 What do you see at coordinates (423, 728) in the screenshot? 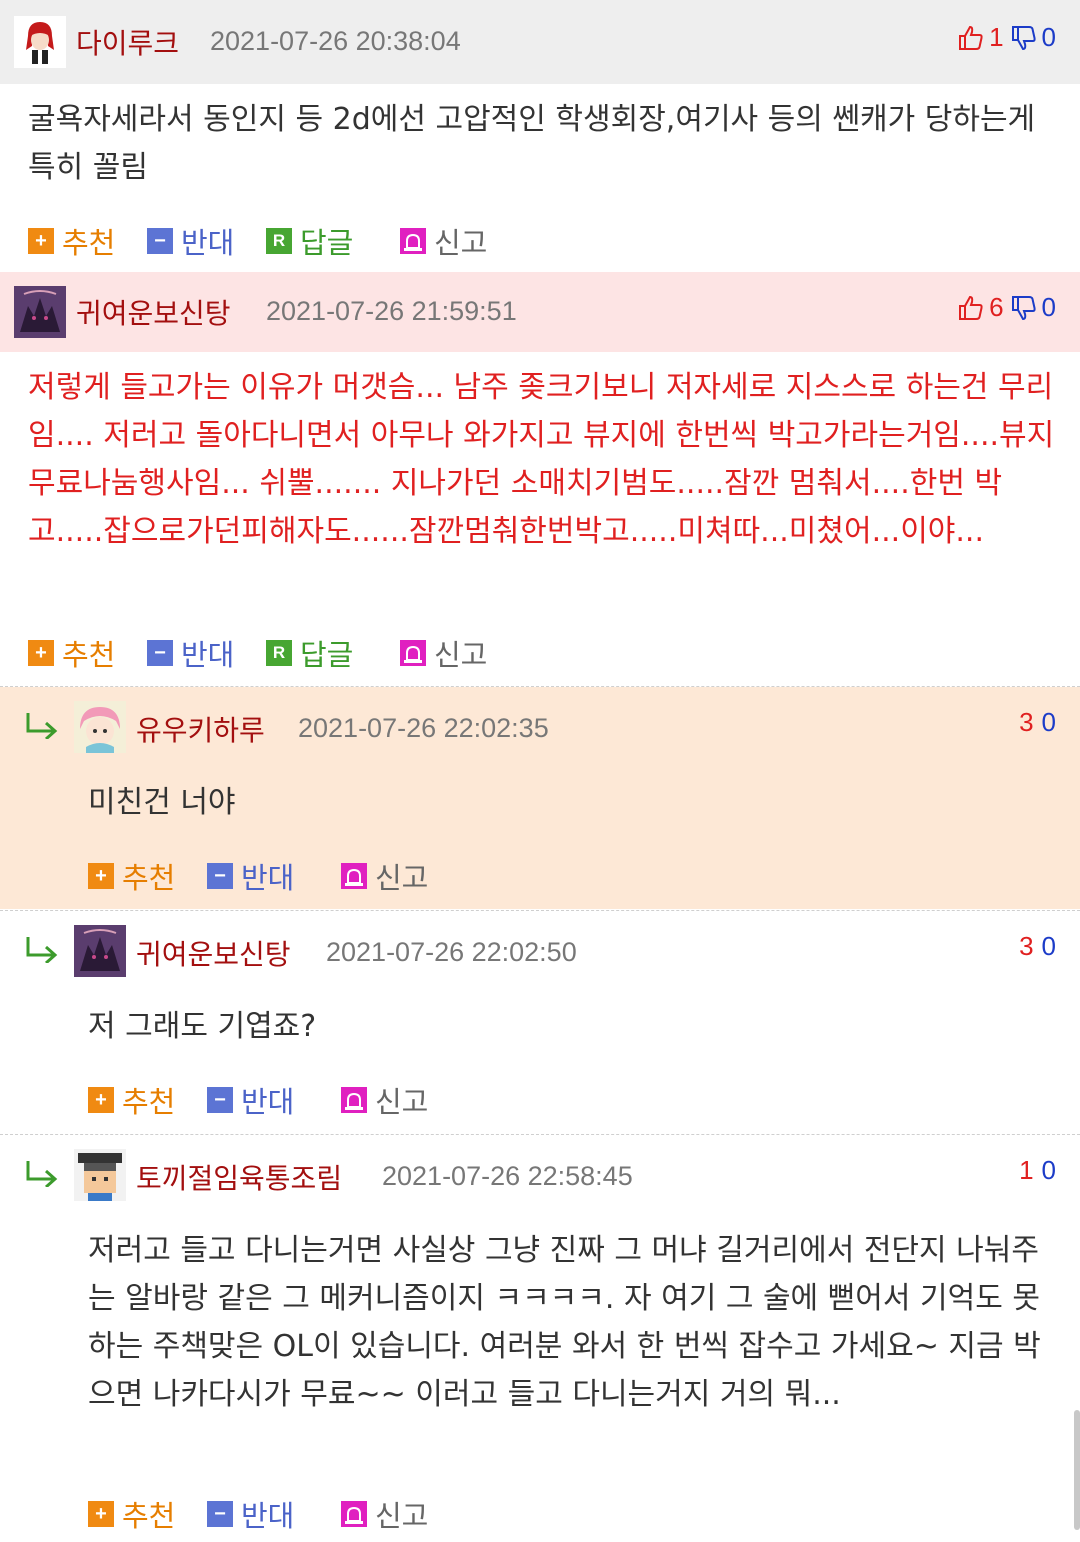
I see `comment-date: 2021-07-26 22:02:35` at bounding box center [423, 728].